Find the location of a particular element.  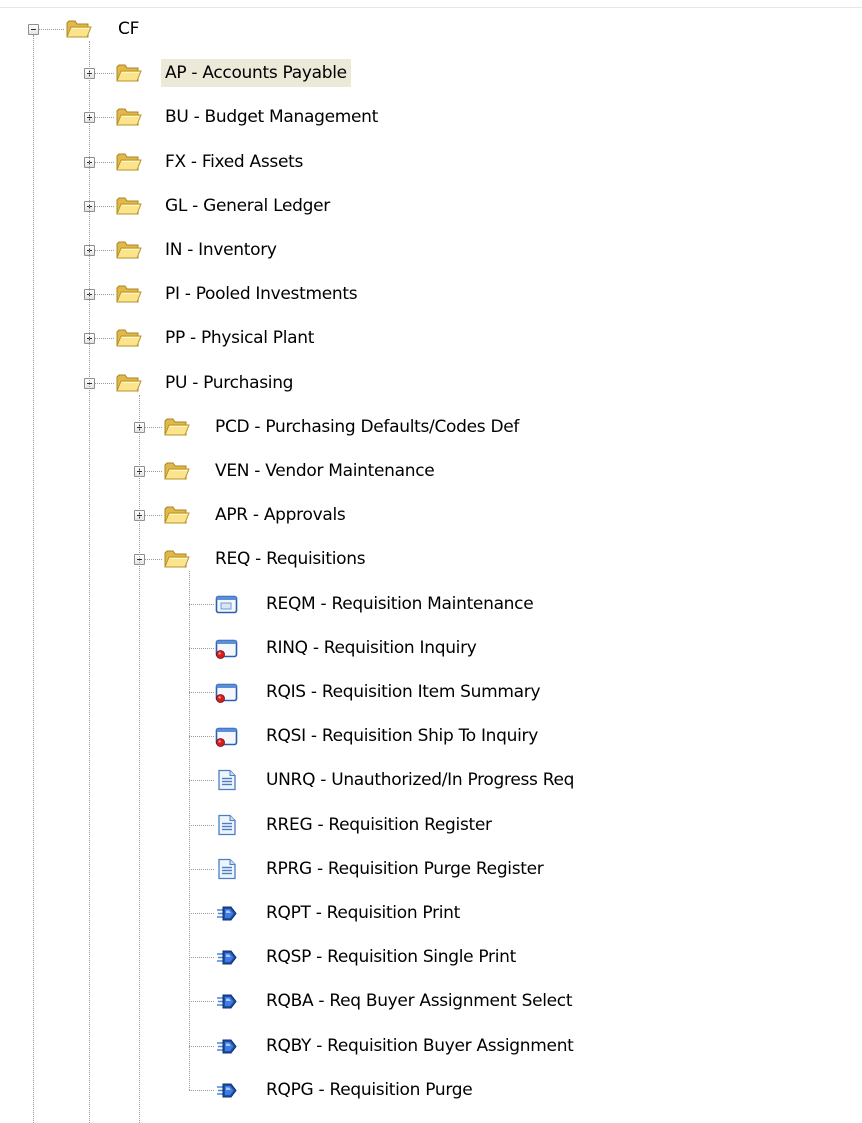

tree-node-program: RQBA - Req Buyer Assignment Select is located at coordinates (431, 1001).